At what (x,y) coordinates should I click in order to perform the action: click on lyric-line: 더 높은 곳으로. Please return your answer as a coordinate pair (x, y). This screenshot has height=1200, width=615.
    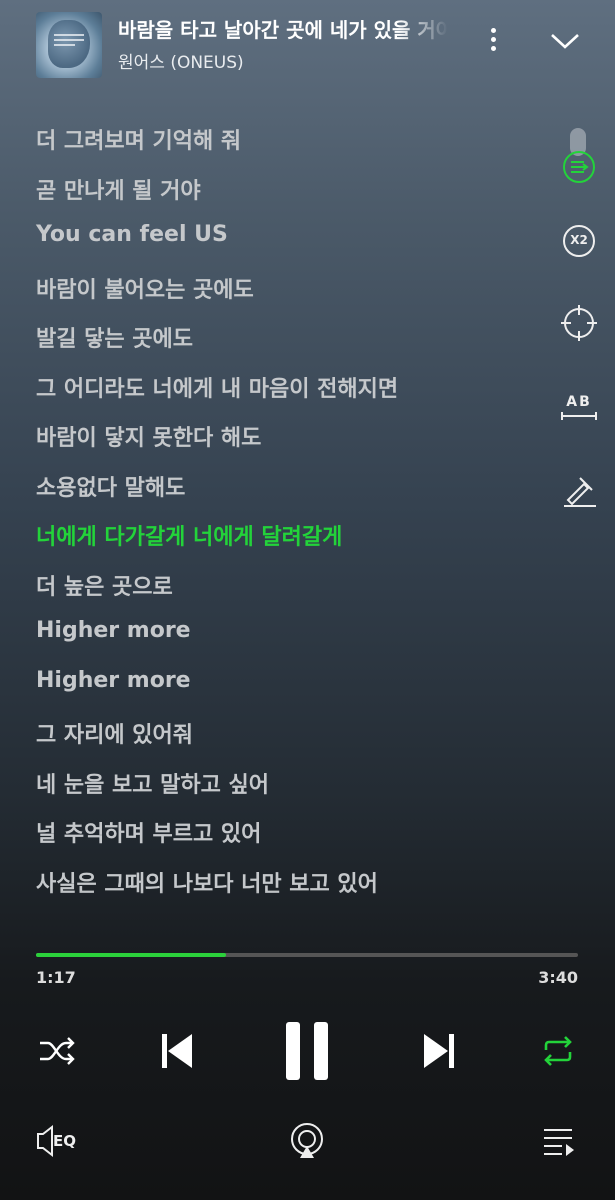
    Looking at the image, I should click on (104, 585).